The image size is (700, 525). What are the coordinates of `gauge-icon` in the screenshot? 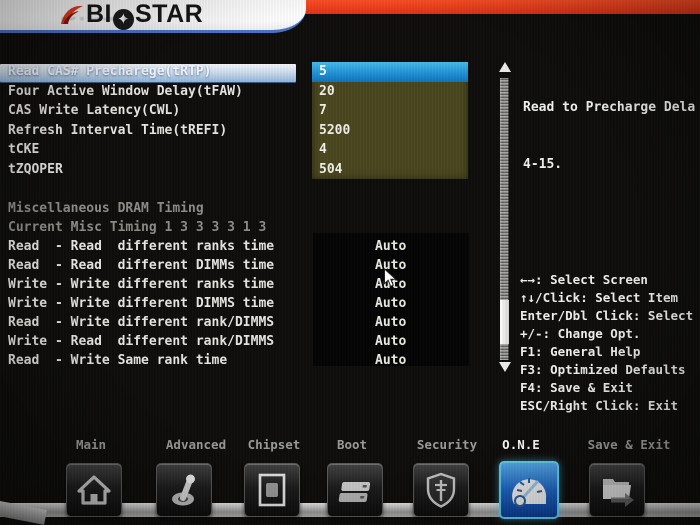 It's located at (529, 492).